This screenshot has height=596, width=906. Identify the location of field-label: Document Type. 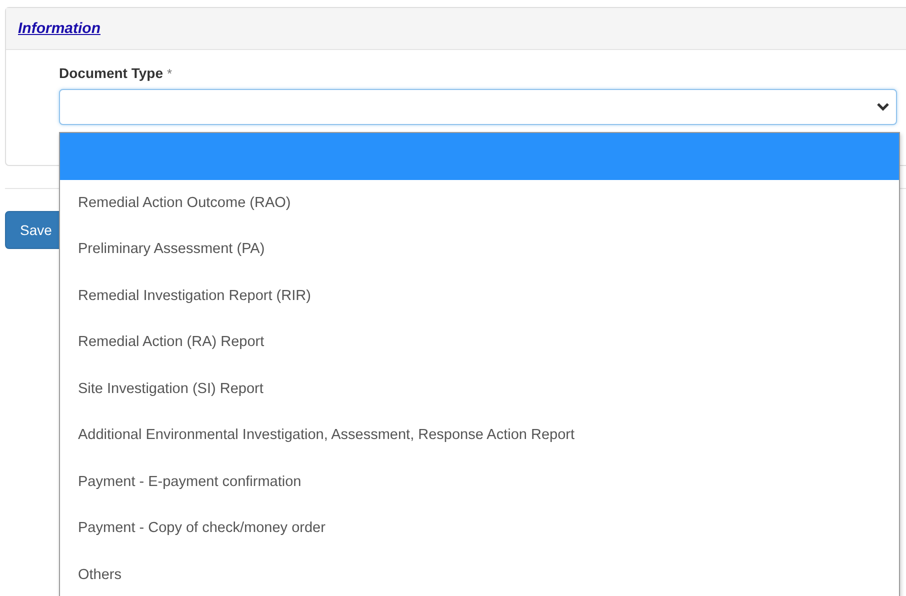
(111, 73).